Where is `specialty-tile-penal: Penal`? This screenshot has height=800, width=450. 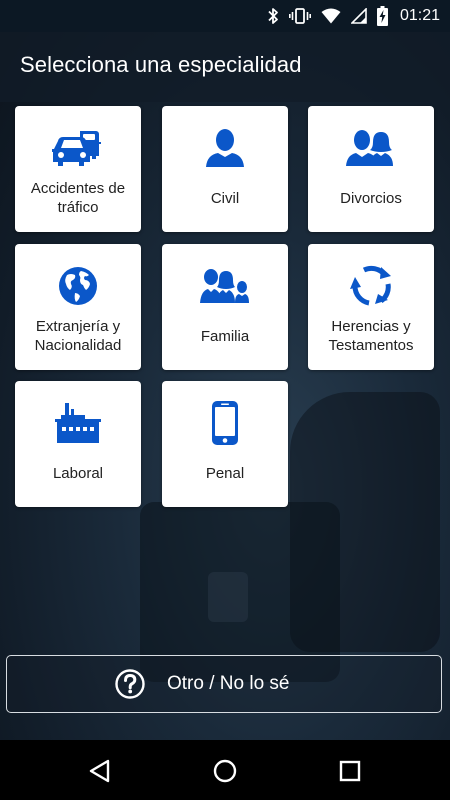 specialty-tile-penal: Penal is located at coordinates (225, 444).